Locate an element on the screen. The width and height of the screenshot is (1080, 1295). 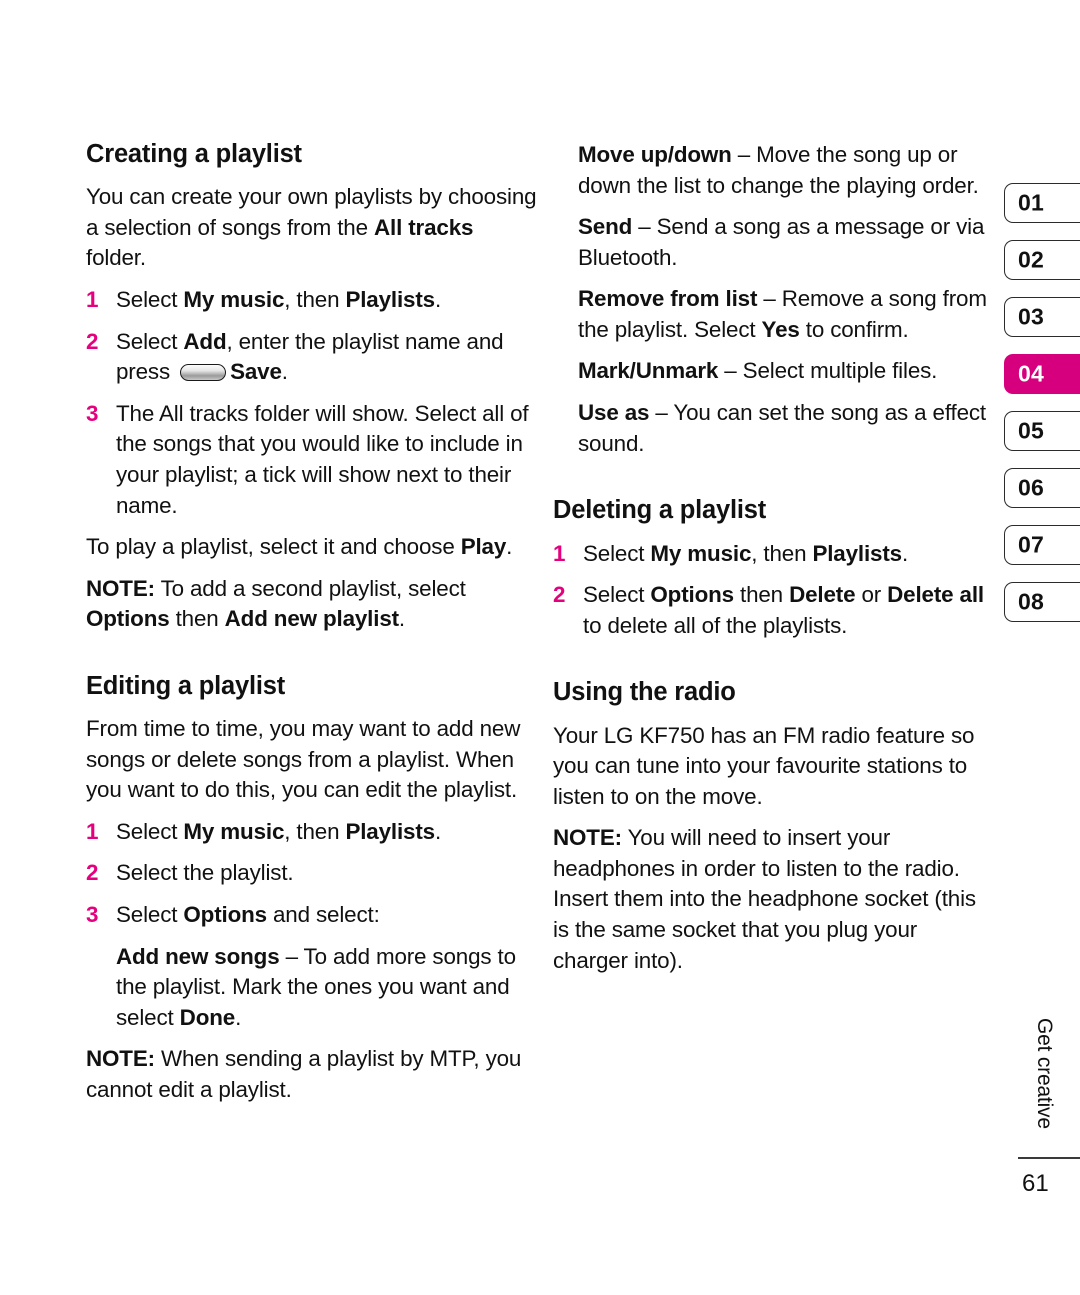
chapter-tab-01: 01 is located at coordinates (1042, 203).